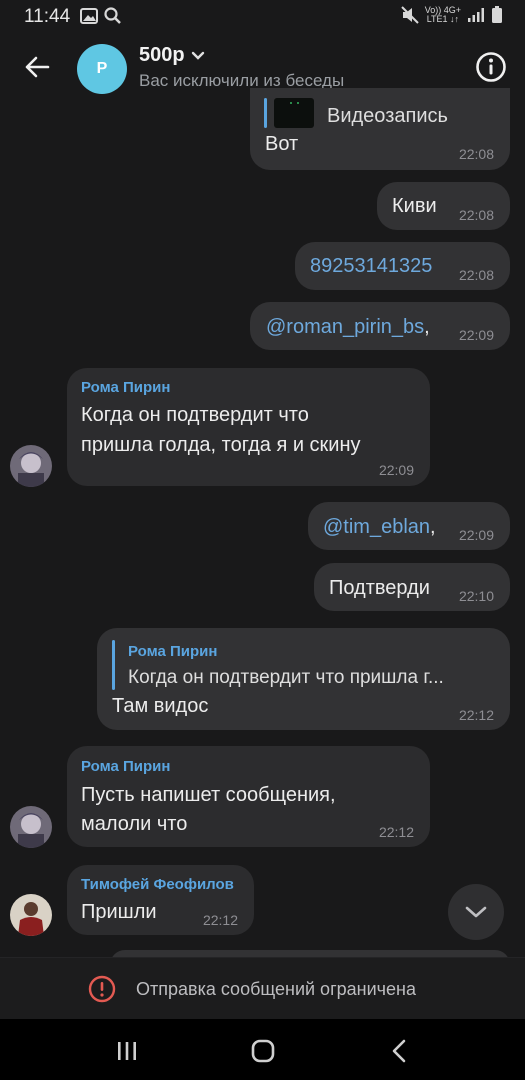 The width and height of the screenshot is (525, 1080). I want to click on chat-avatar: P, so click(102, 69).